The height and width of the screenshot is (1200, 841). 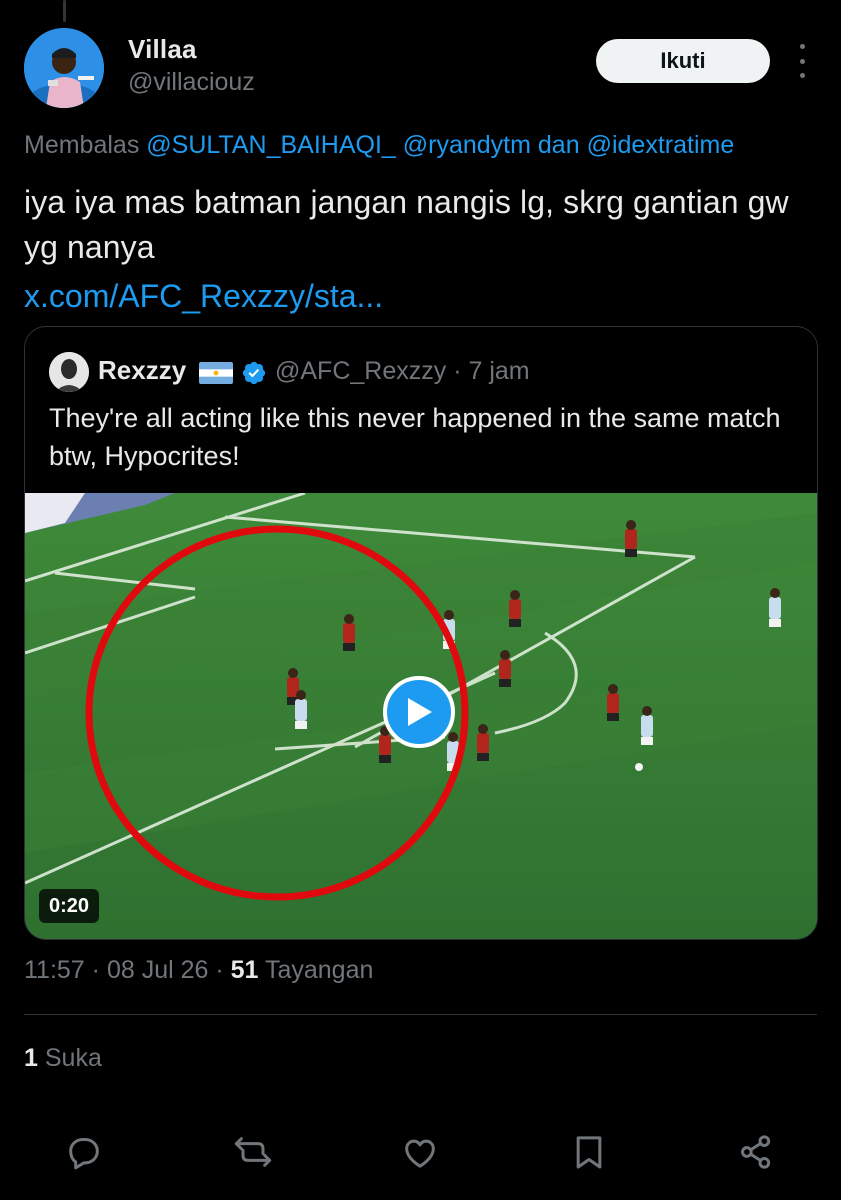 I want to click on verified-badge-icon, so click(x=254, y=373).